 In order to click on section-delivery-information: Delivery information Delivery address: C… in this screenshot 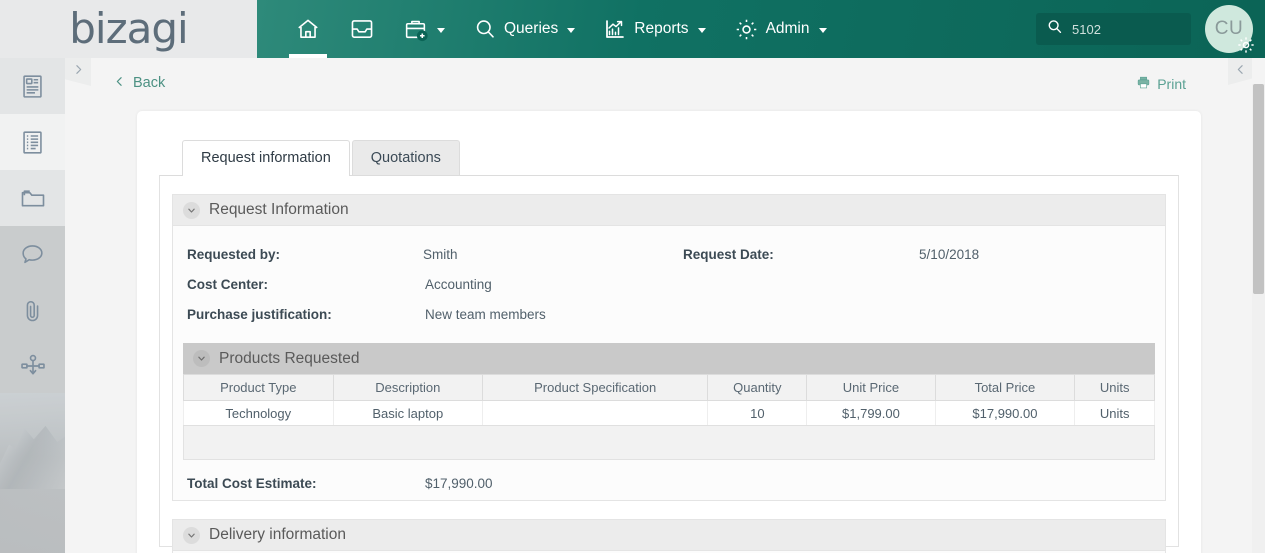, I will do `click(669, 536)`.